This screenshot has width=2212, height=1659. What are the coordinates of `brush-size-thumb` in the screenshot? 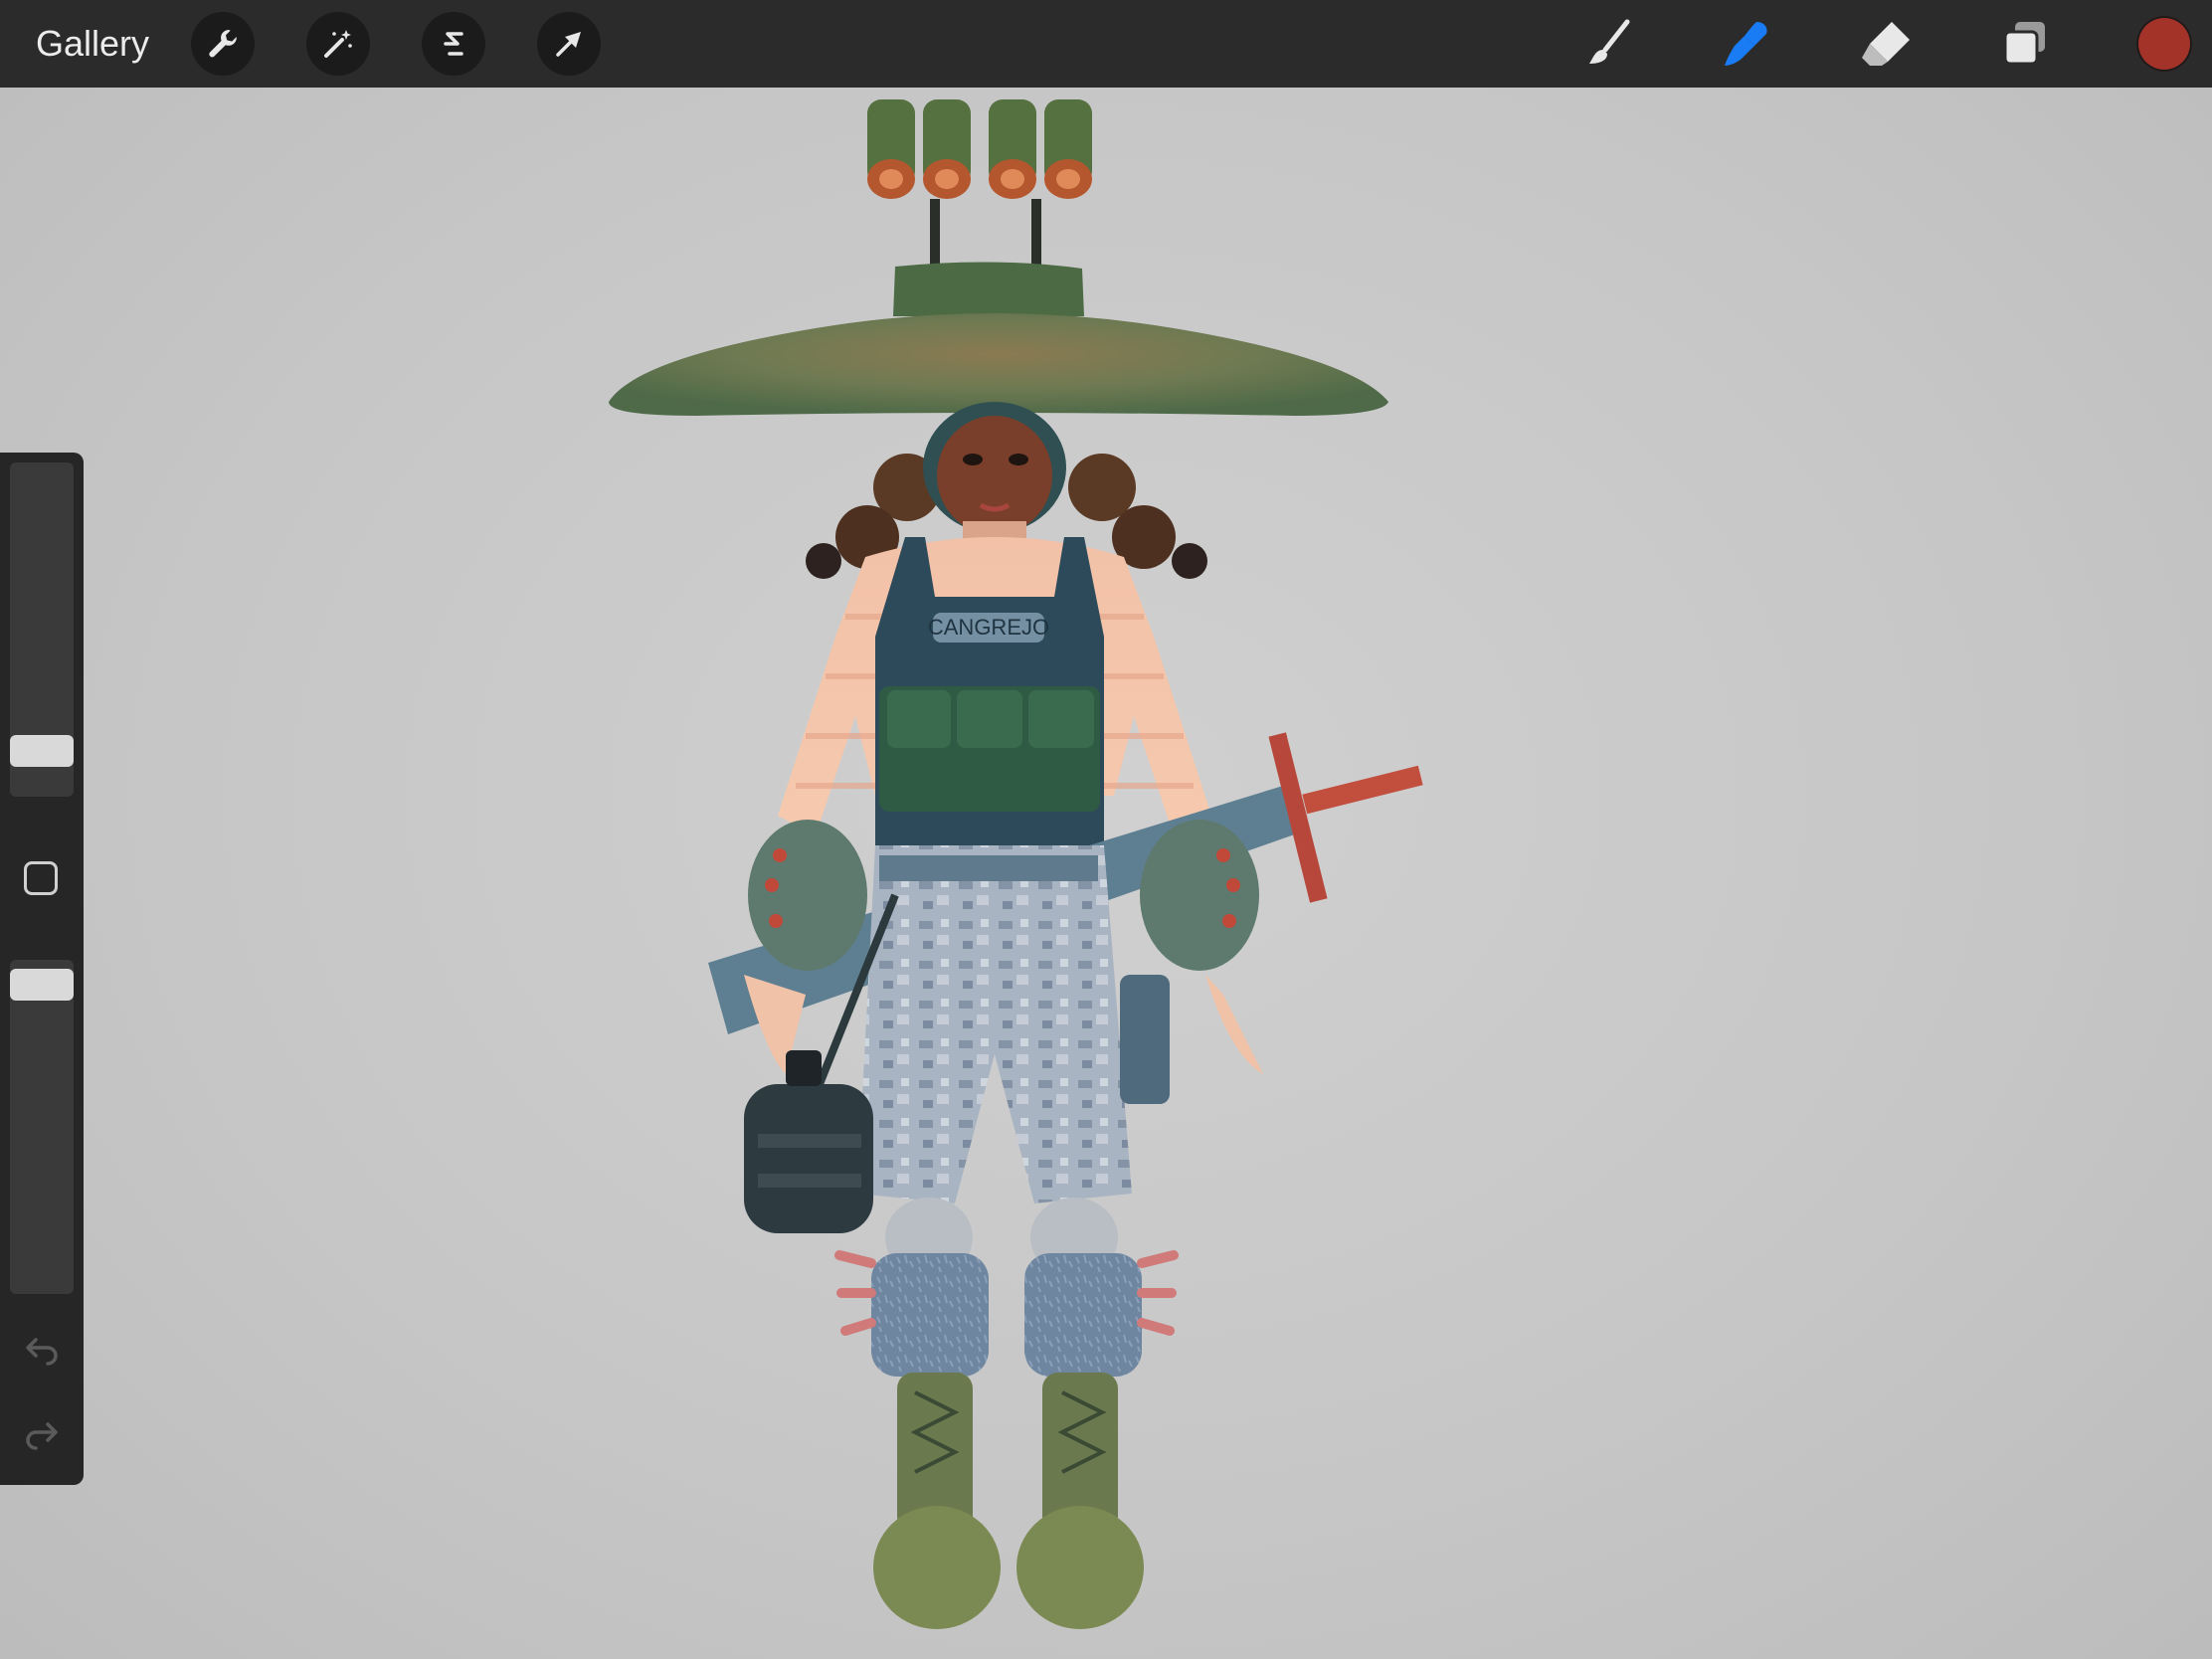 It's located at (42, 751).